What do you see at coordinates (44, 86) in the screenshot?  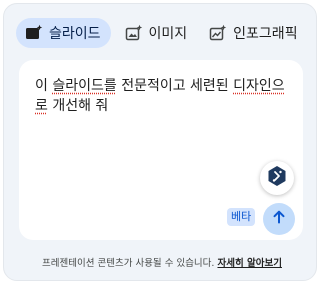 I see `prompt-text-1: 이` at bounding box center [44, 86].